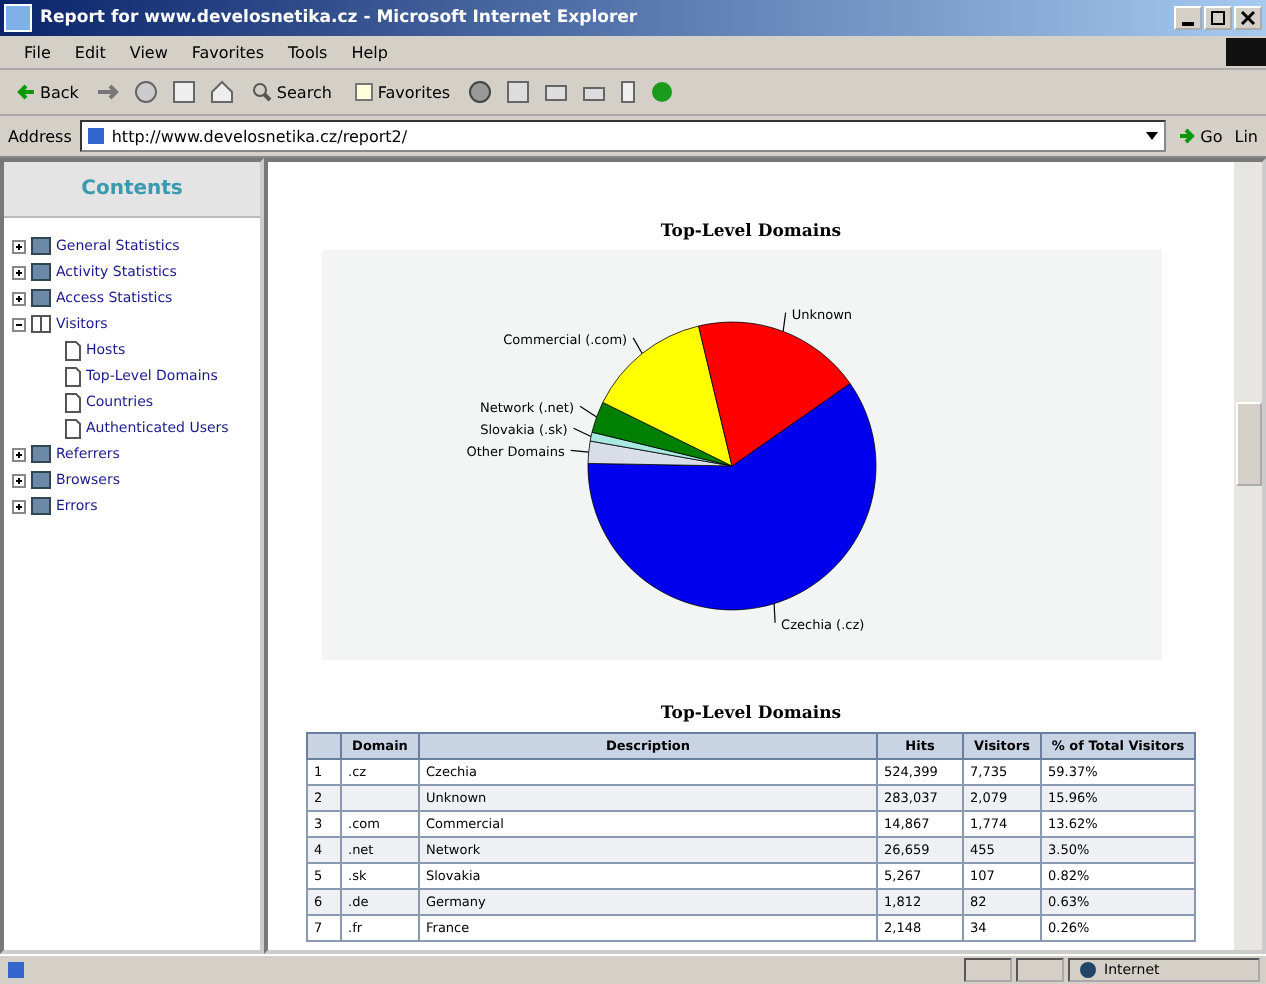 Image resolution: width=1266 pixels, height=984 pixels. Describe the element at coordinates (324, 746) in the screenshot. I see `column-header` at that location.